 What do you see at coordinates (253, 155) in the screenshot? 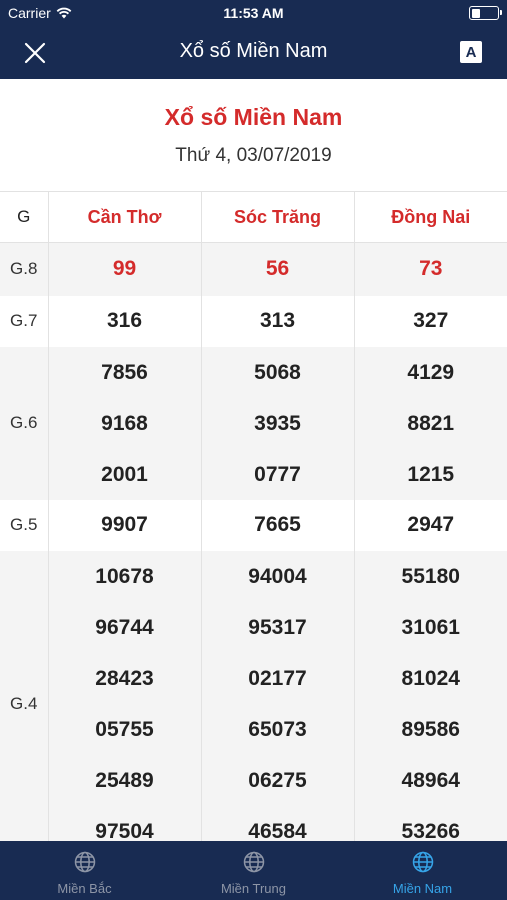
I see `draw-date: Thứ 4, 03/07/2019` at bounding box center [253, 155].